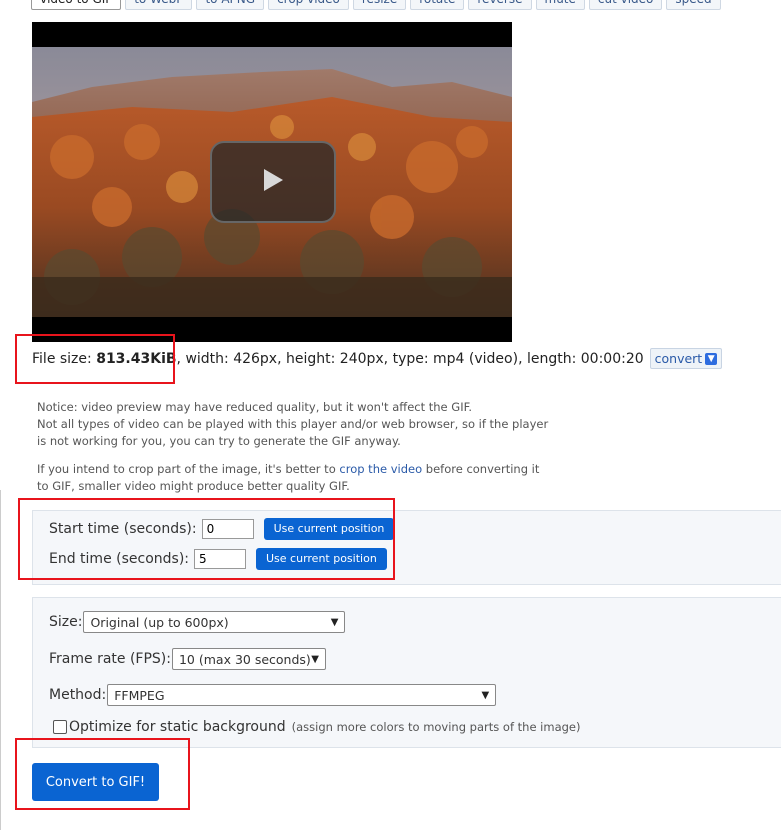  I want to click on fps-label: Frame rate (FPS):, so click(110, 659).